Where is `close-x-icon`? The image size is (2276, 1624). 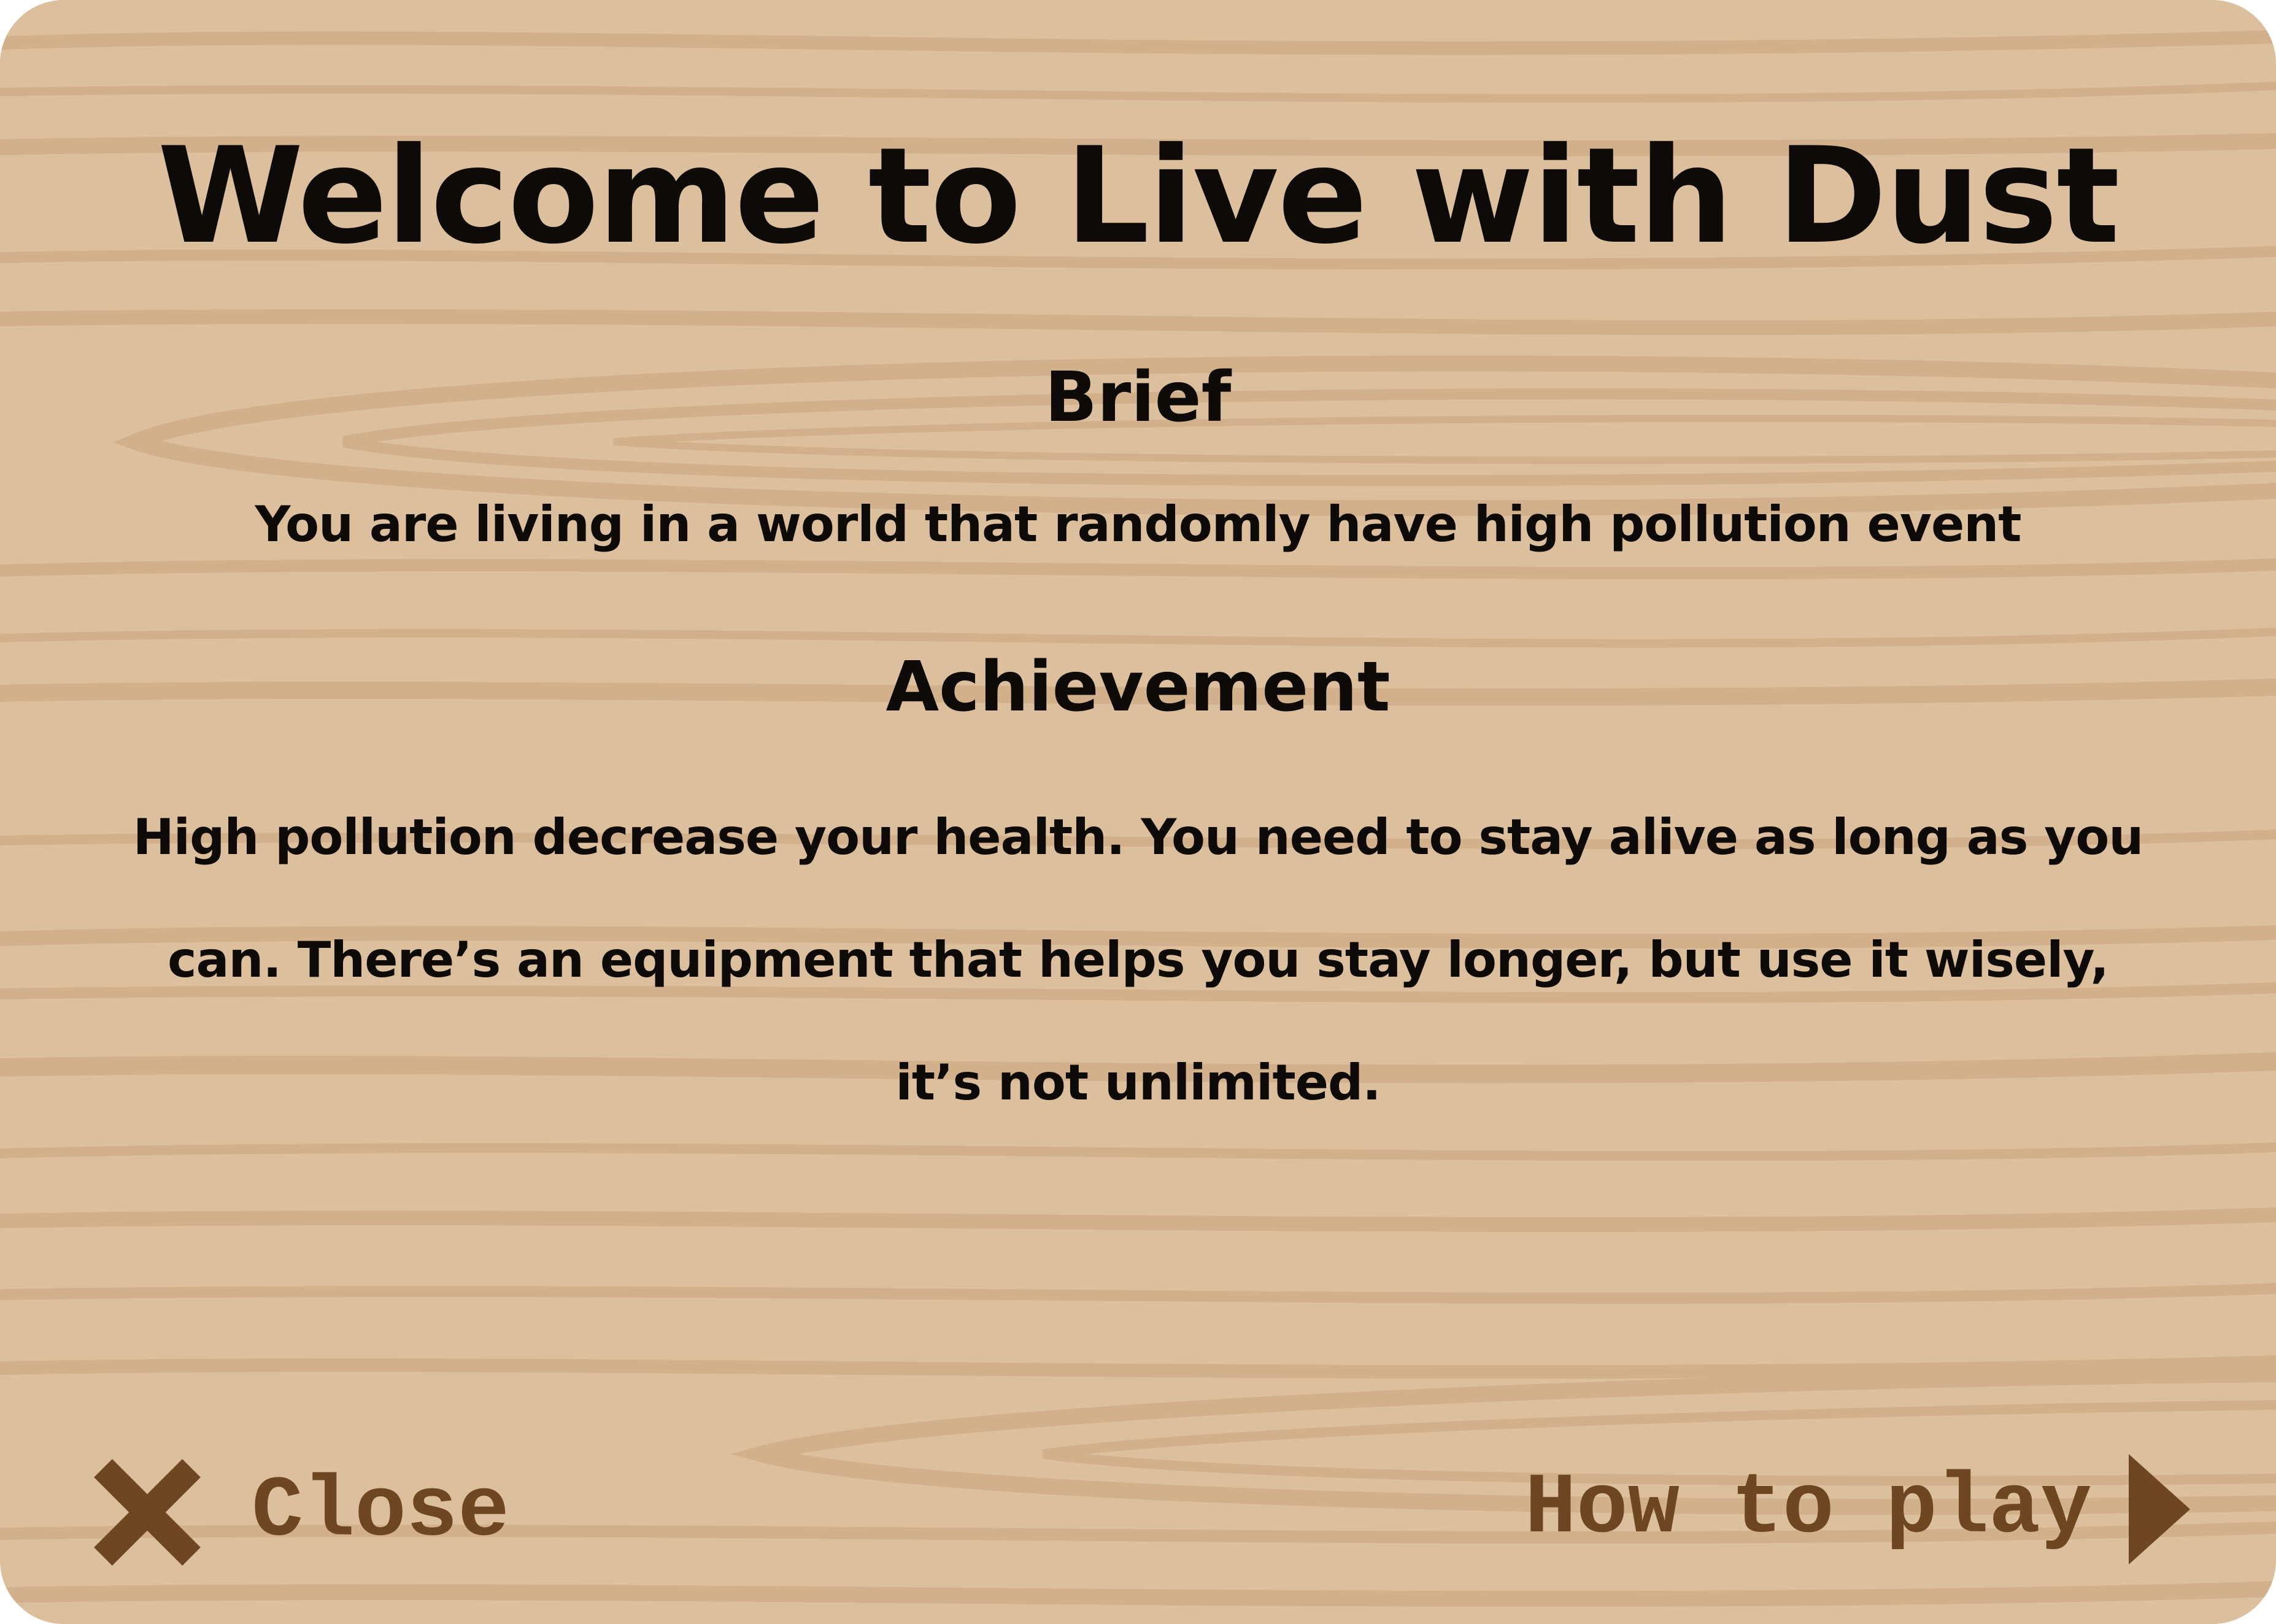
close-x-icon is located at coordinates (147, 1512).